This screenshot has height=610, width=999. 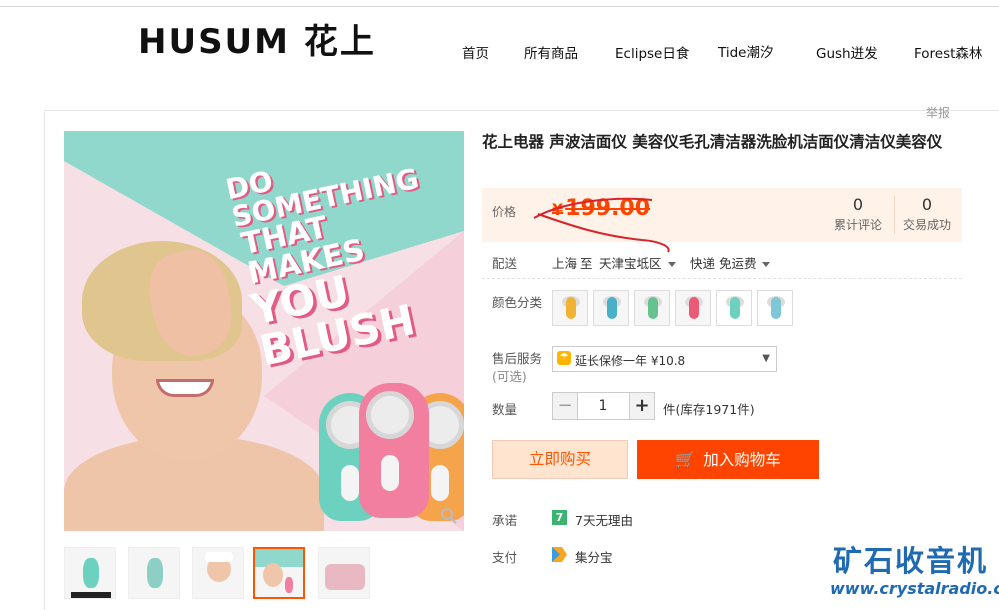 What do you see at coordinates (560, 459) in the screenshot?
I see `buy-now-button: 立即购买` at bounding box center [560, 459].